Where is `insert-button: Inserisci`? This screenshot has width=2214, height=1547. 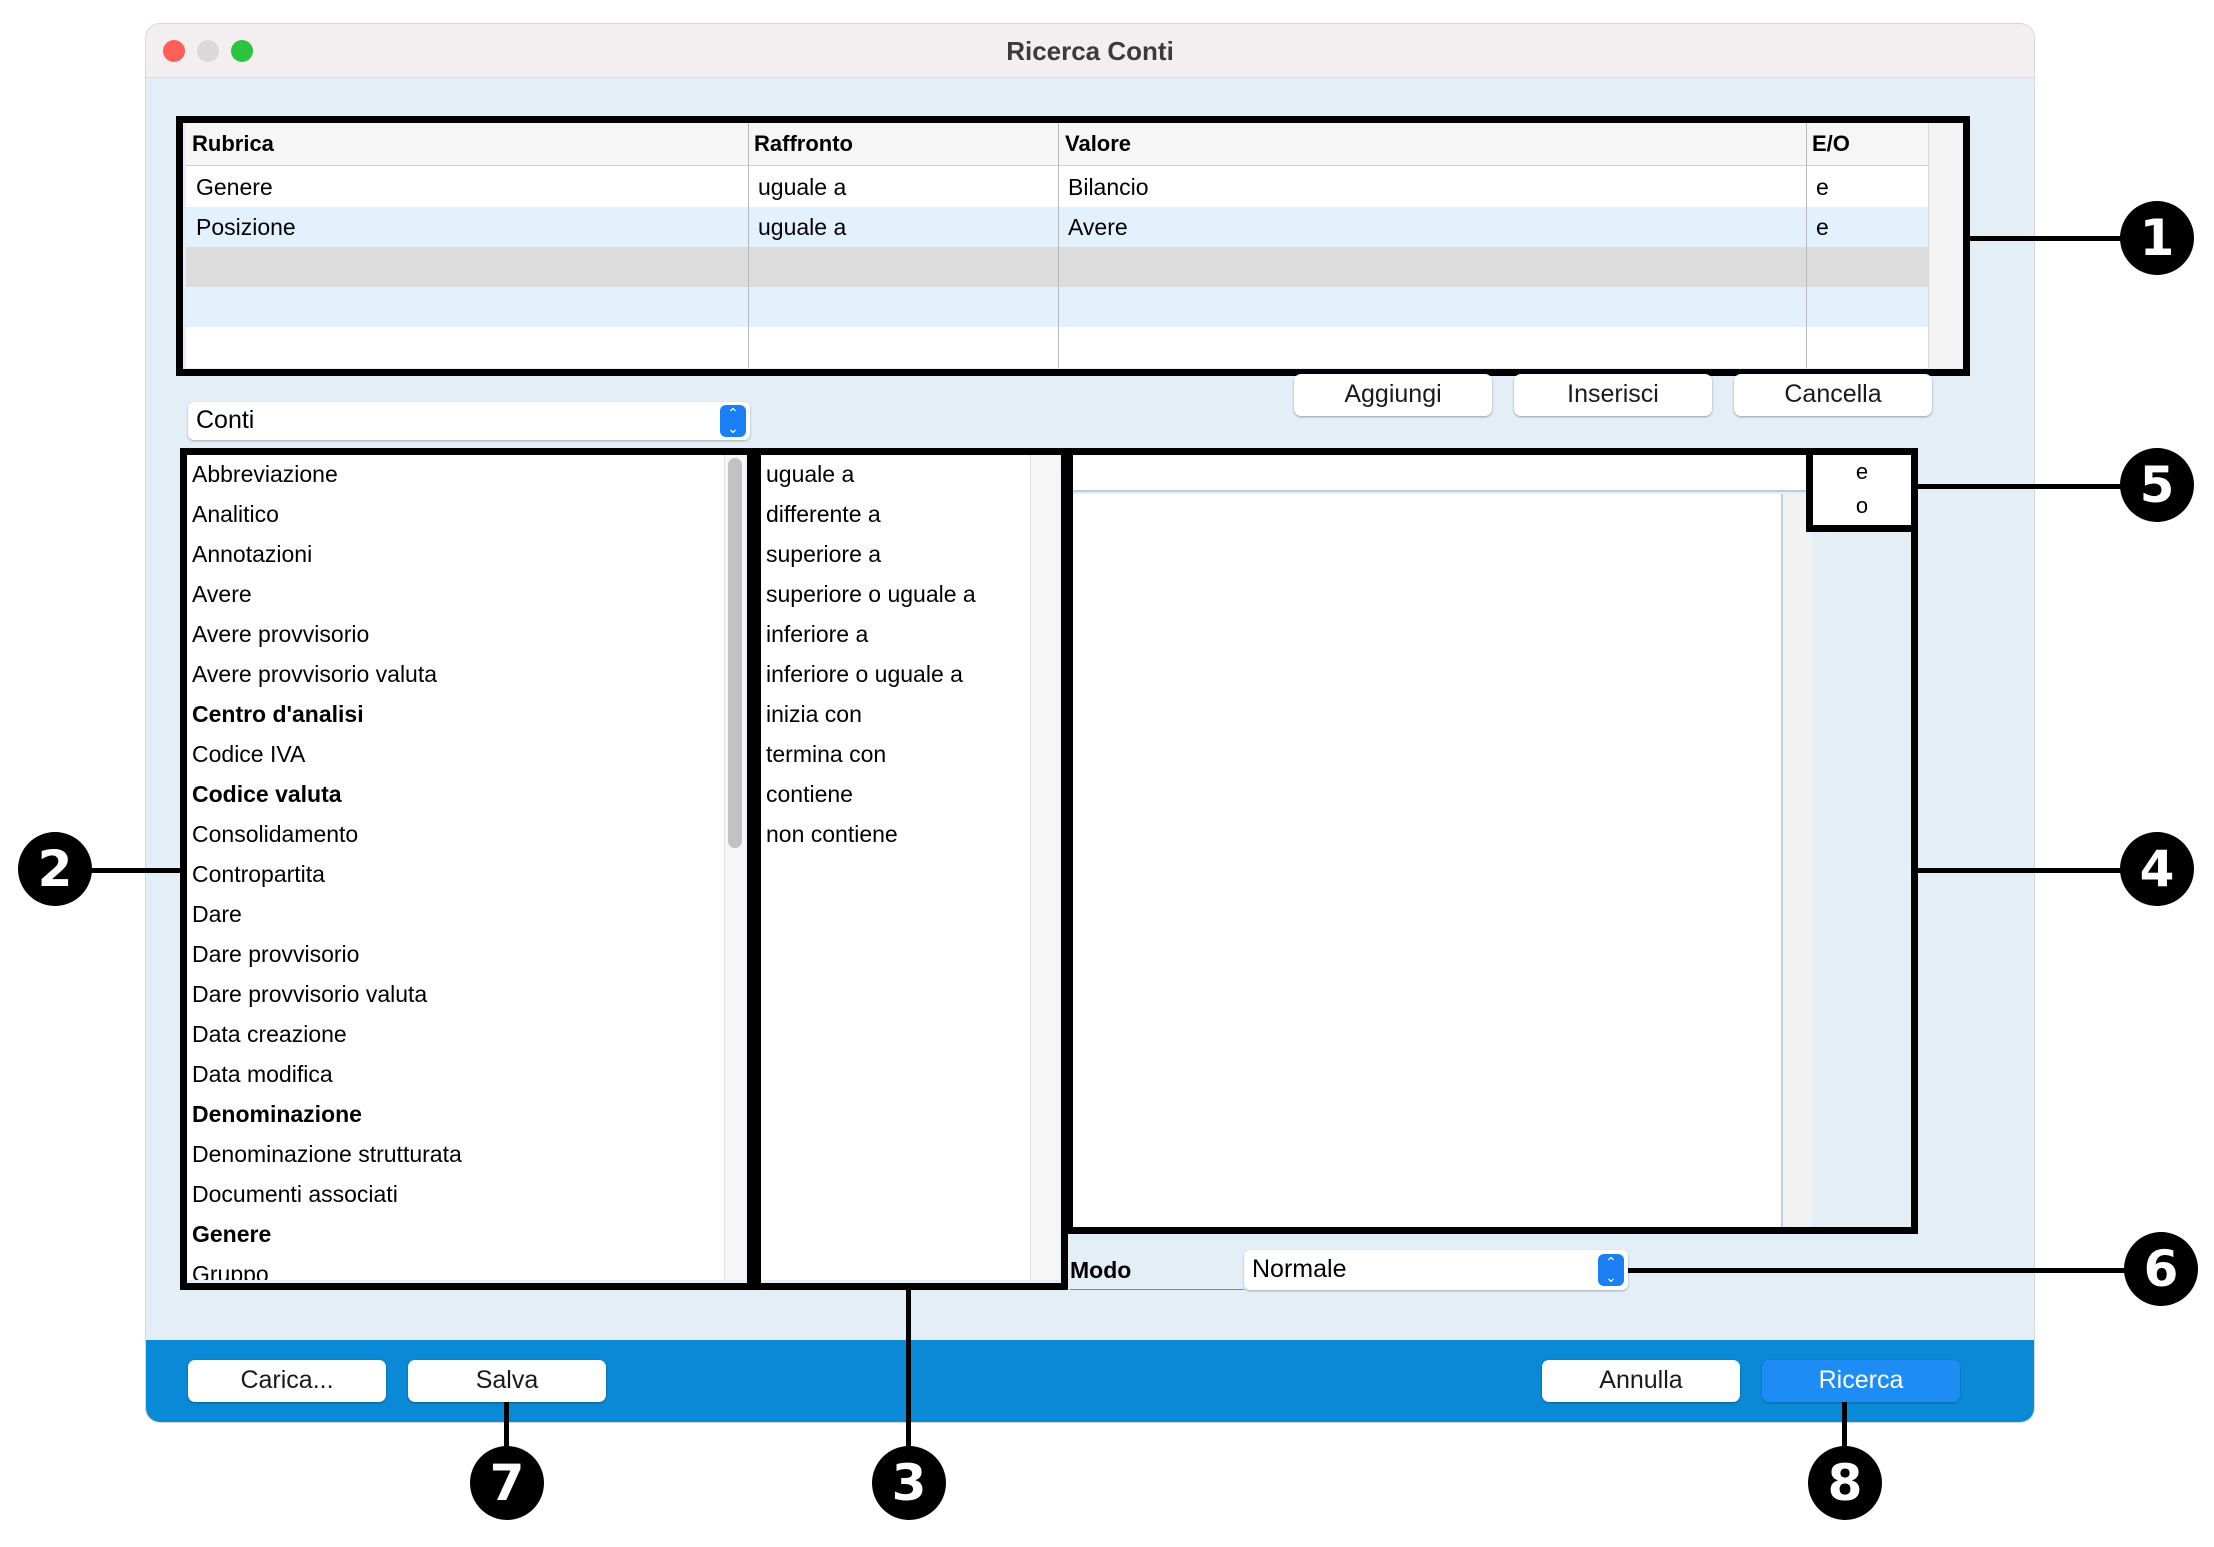 insert-button: Inserisci is located at coordinates (1613, 395).